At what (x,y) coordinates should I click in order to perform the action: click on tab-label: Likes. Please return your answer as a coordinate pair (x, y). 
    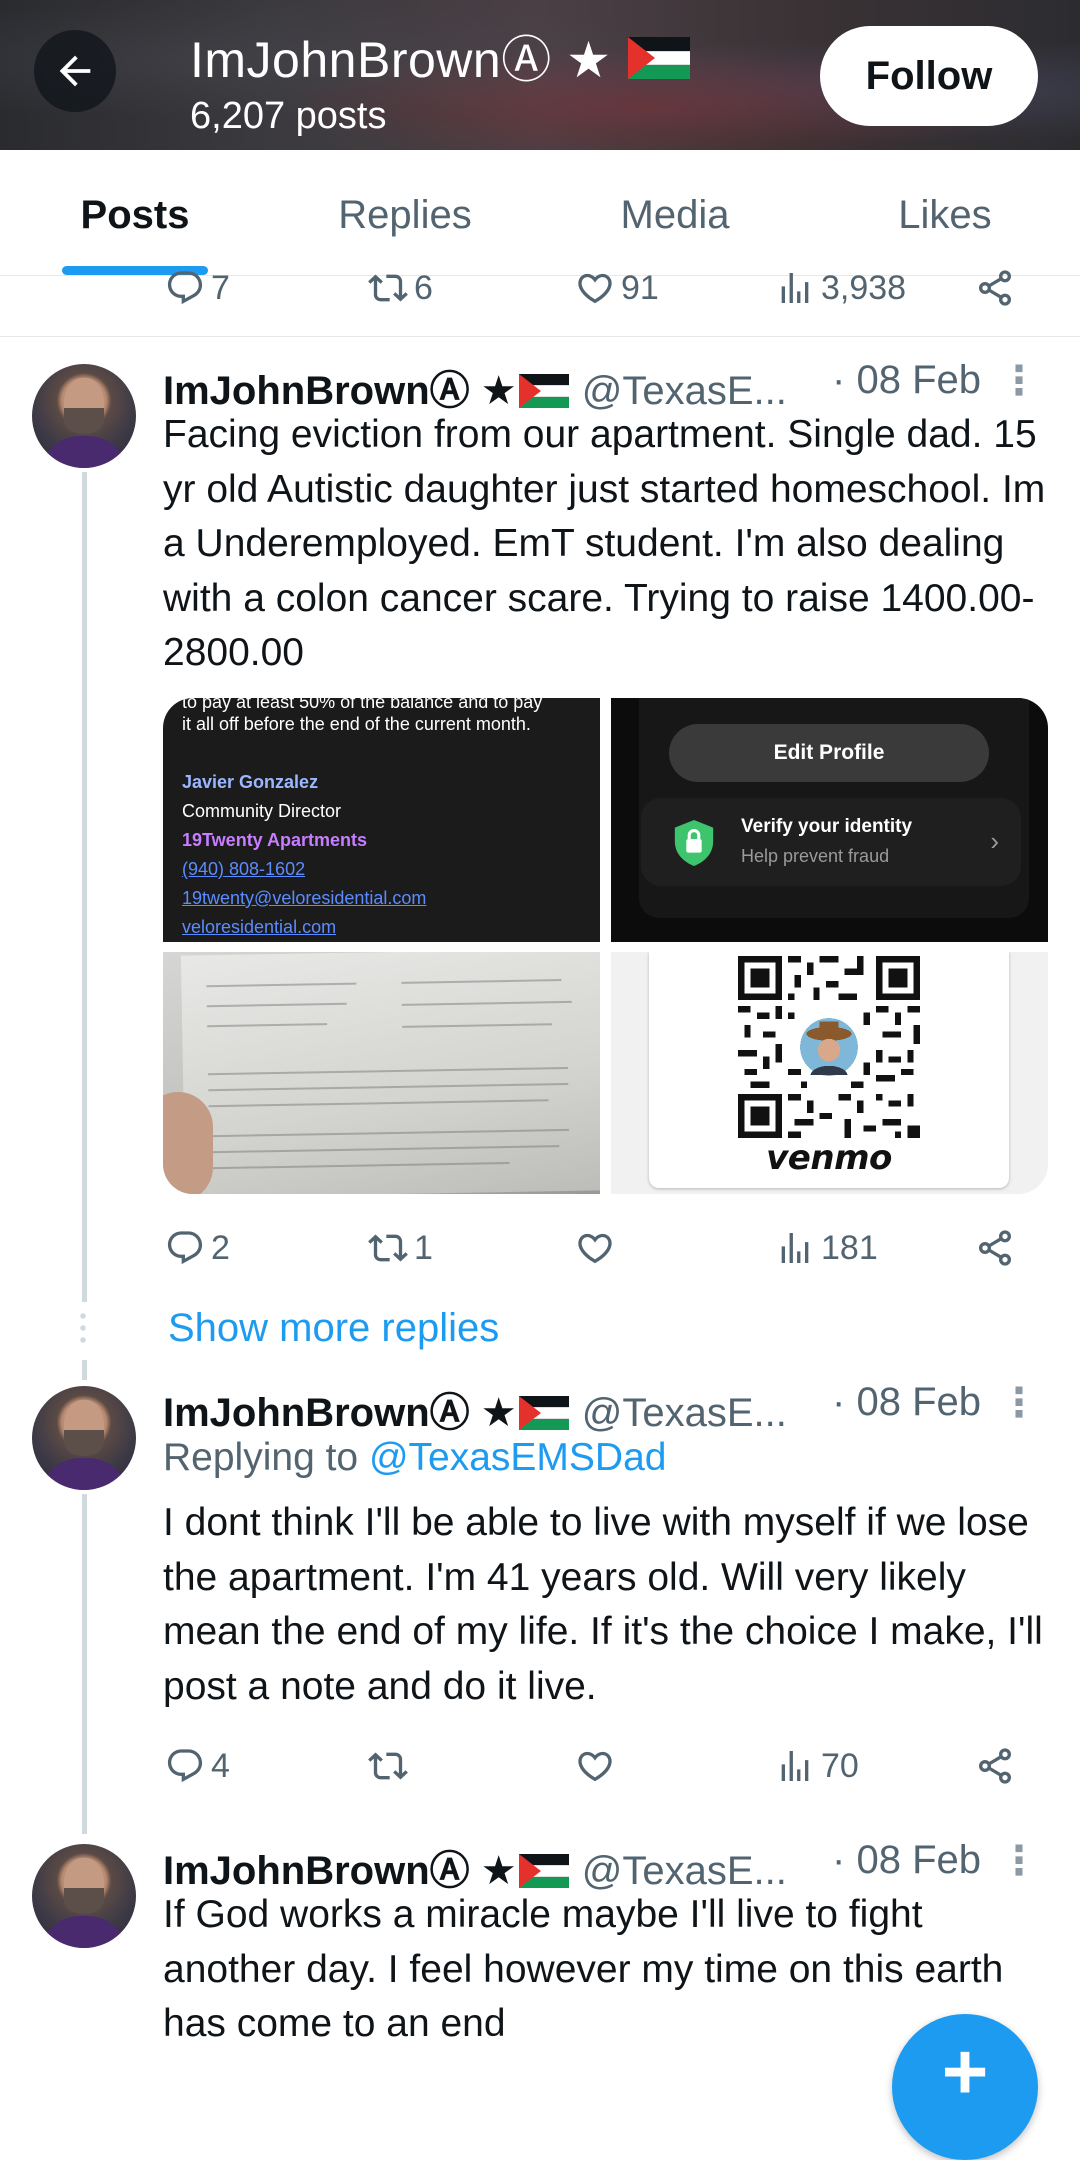
    Looking at the image, I should click on (945, 215).